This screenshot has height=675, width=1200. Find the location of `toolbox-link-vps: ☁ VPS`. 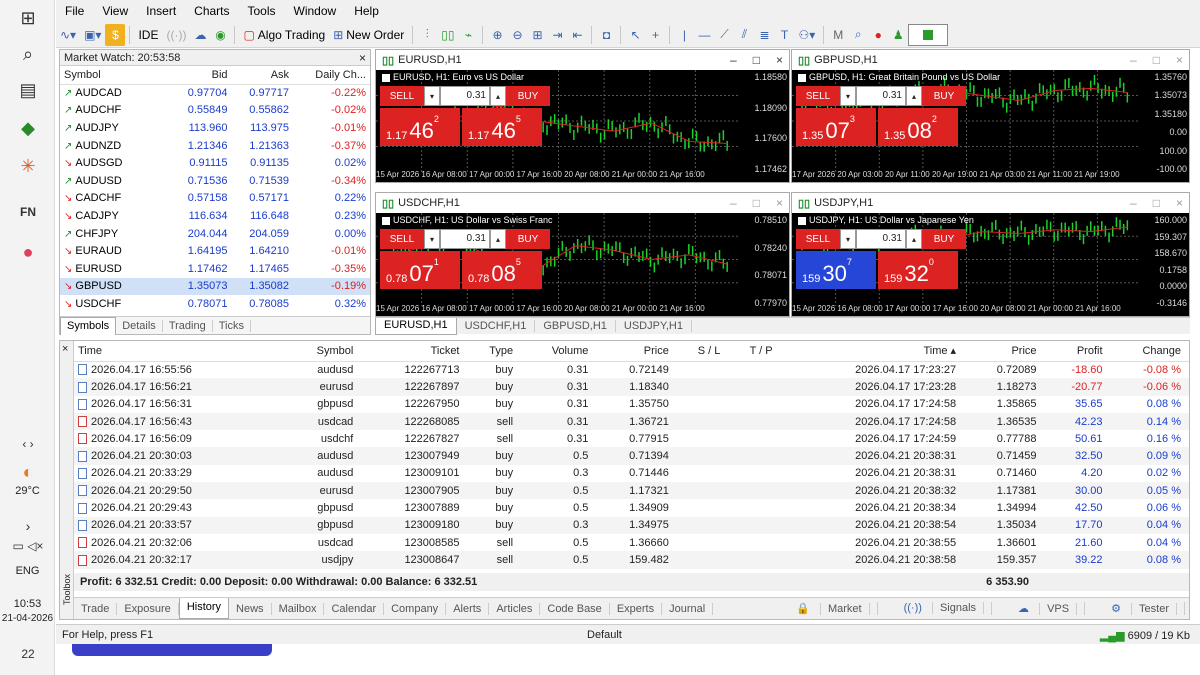

toolbox-link-vps: ☁ VPS is located at coordinates (1045, 608).